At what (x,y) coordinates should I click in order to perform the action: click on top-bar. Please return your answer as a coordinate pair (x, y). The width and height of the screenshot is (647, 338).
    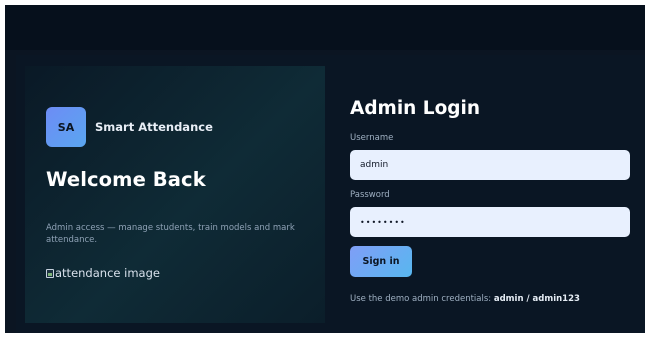
    Looking at the image, I should click on (325, 27).